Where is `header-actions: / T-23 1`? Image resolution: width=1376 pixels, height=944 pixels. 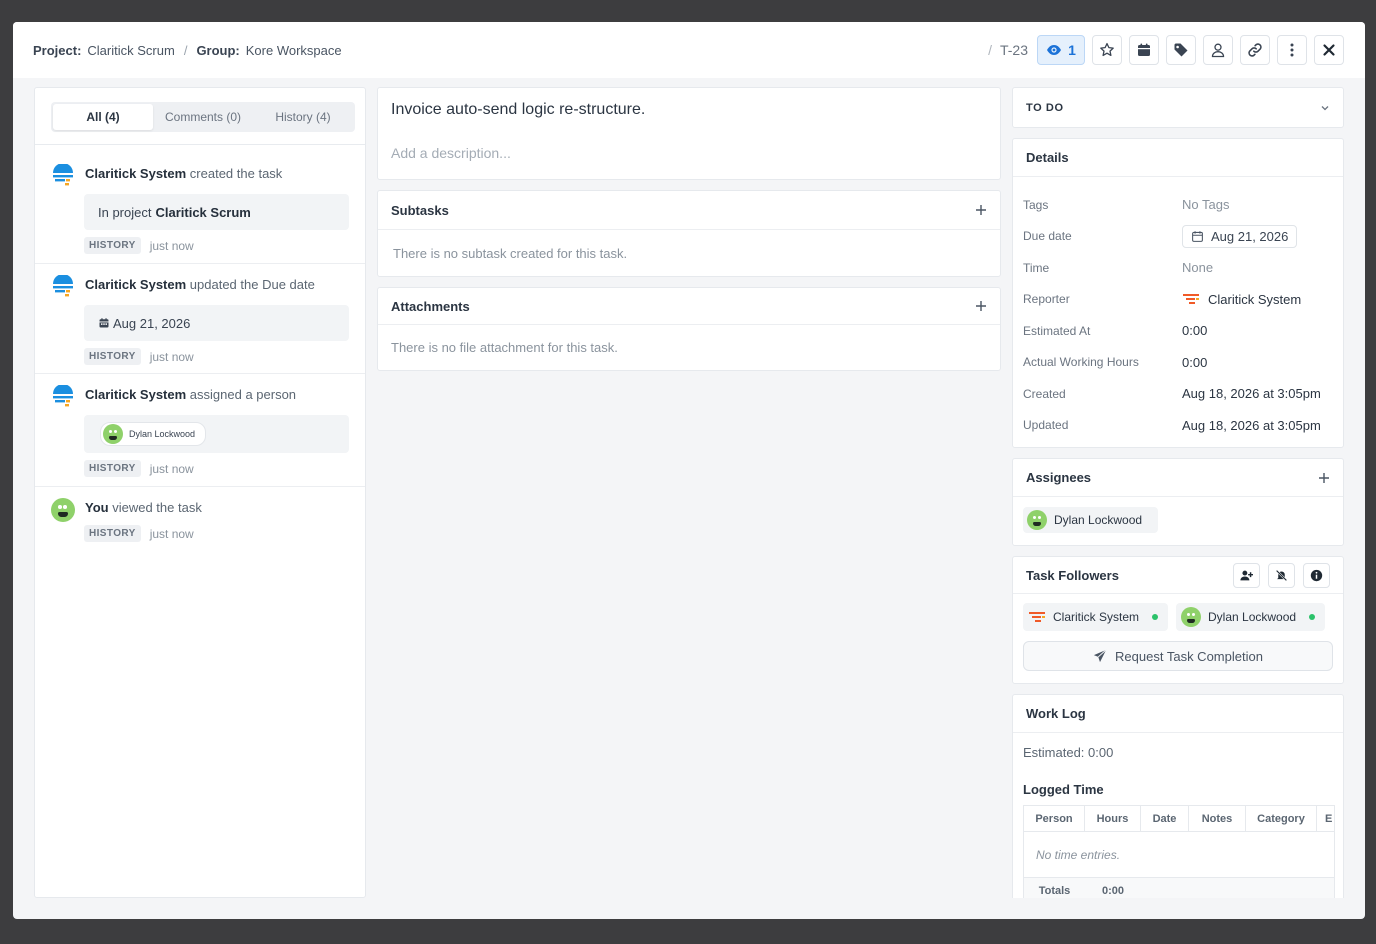
header-actions: / T-23 1 is located at coordinates (1166, 50).